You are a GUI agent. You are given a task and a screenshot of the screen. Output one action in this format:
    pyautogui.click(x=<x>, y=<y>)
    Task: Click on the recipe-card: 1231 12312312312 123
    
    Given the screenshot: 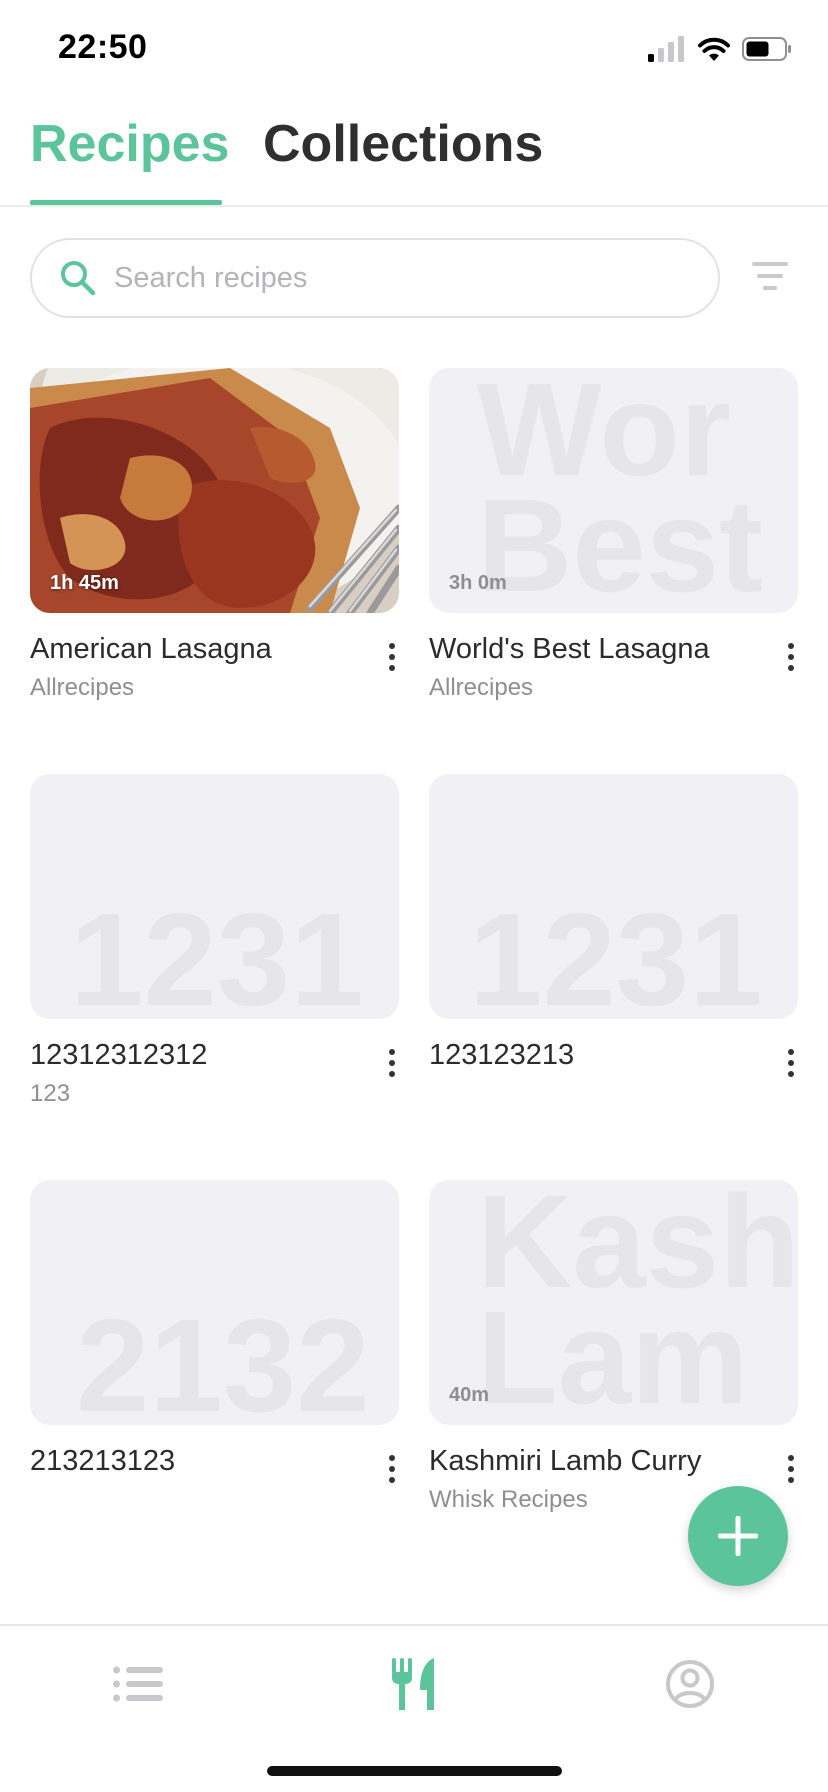 What is the action you would take?
    pyautogui.click(x=215, y=941)
    